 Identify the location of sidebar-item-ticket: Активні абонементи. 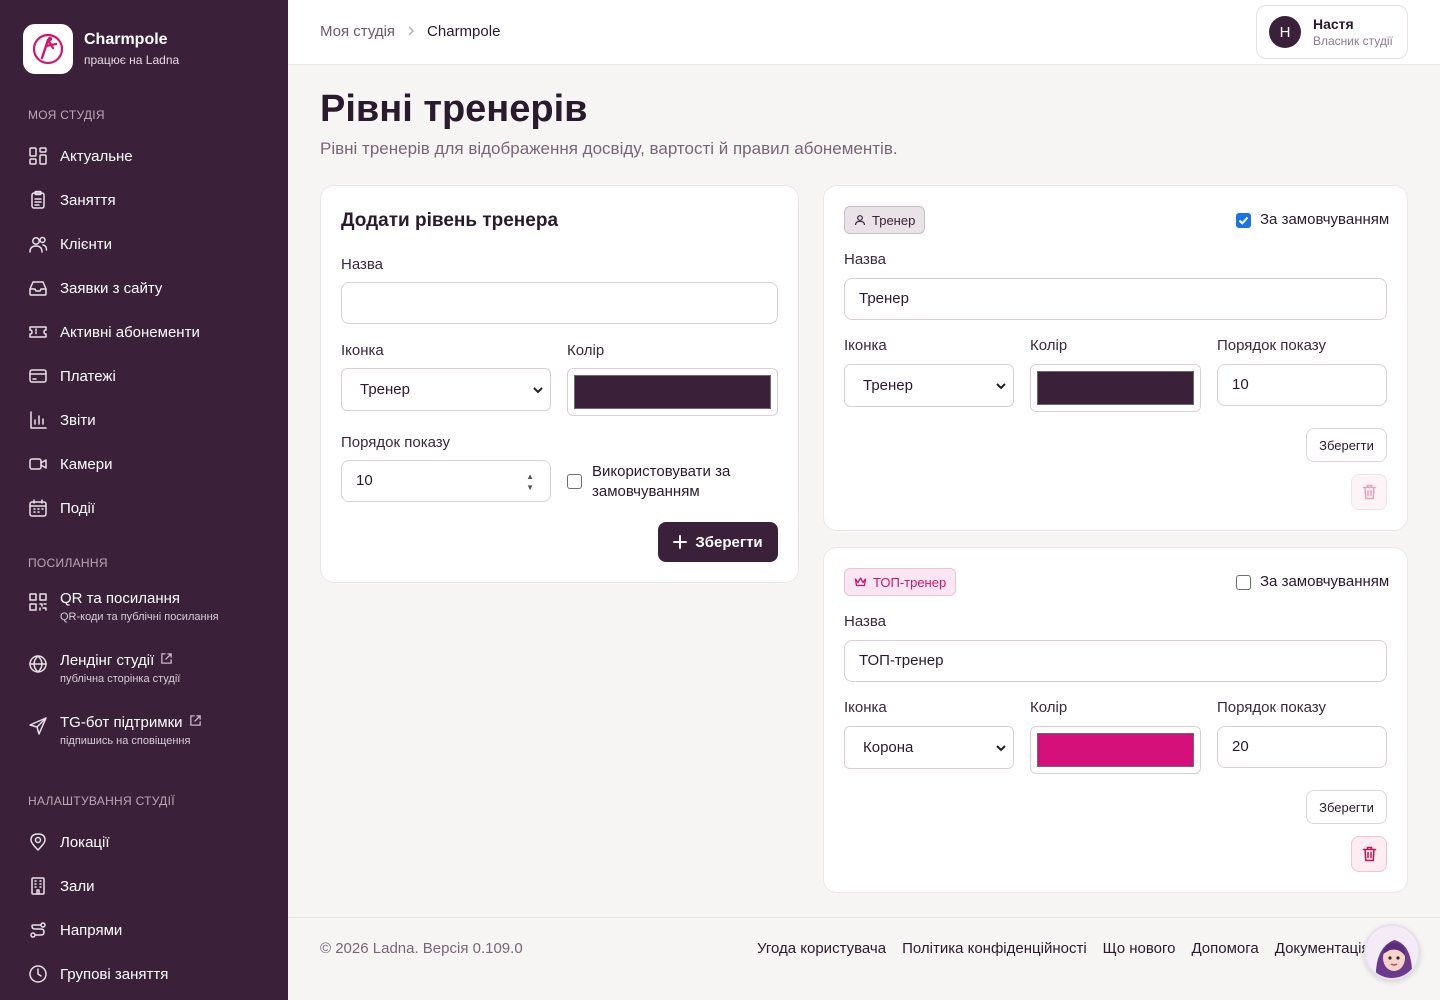
(144, 332).